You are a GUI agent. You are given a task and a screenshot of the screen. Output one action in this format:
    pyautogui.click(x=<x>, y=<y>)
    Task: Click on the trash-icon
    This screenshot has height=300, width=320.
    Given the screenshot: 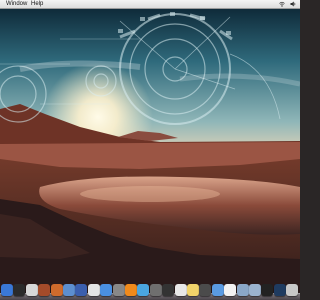 What is the action you would take?
    pyautogui.click(x=292, y=290)
    